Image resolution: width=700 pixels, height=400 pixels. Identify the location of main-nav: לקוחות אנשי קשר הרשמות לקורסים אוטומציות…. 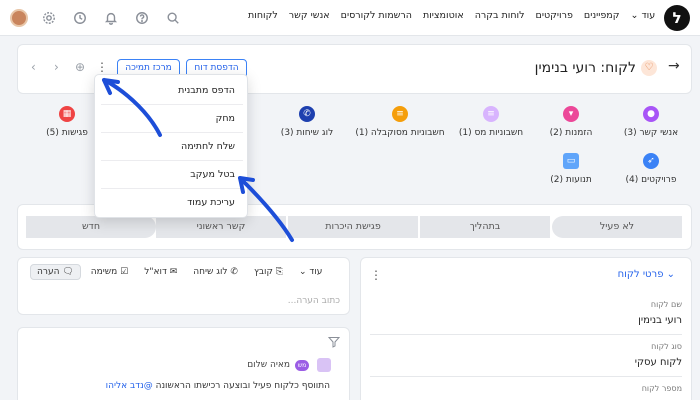
(452, 15).